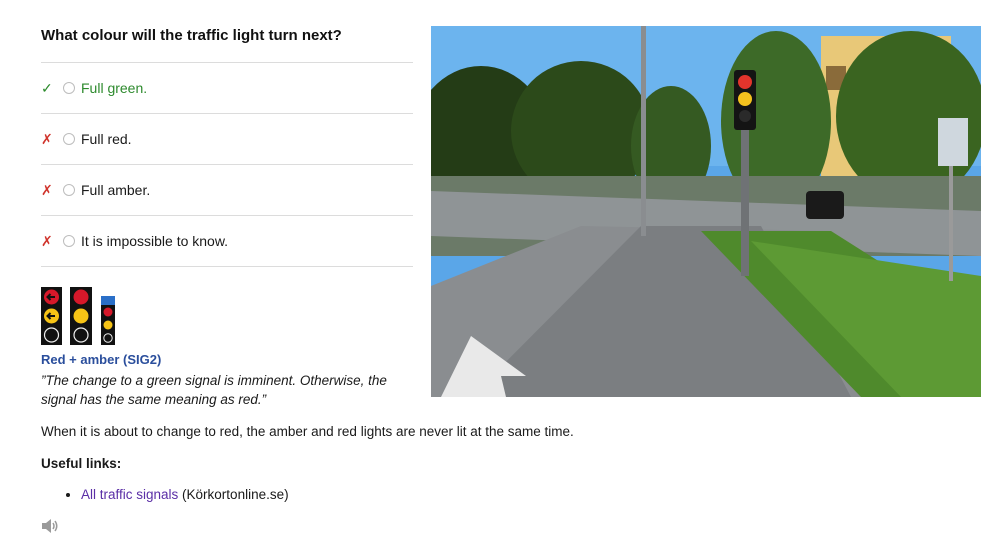 This screenshot has width=1006, height=548. Describe the element at coordinates (155, 241) in the screenshot. I see `answer-label: It is impossible to know.` at that location.